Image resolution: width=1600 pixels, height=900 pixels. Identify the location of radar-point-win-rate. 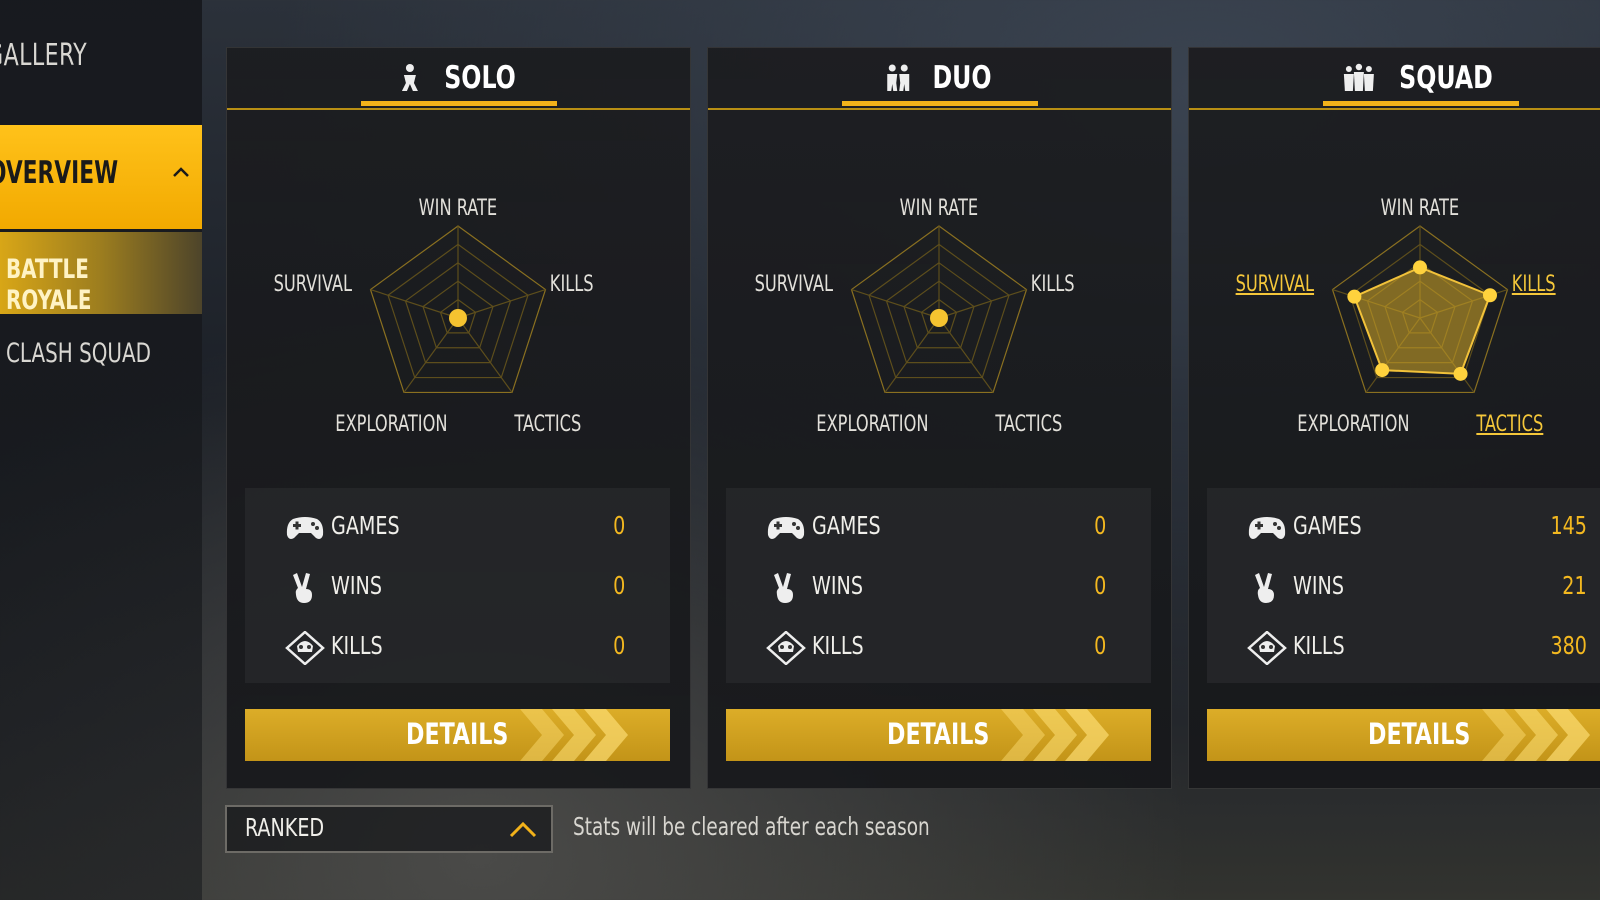
(1420, 267).